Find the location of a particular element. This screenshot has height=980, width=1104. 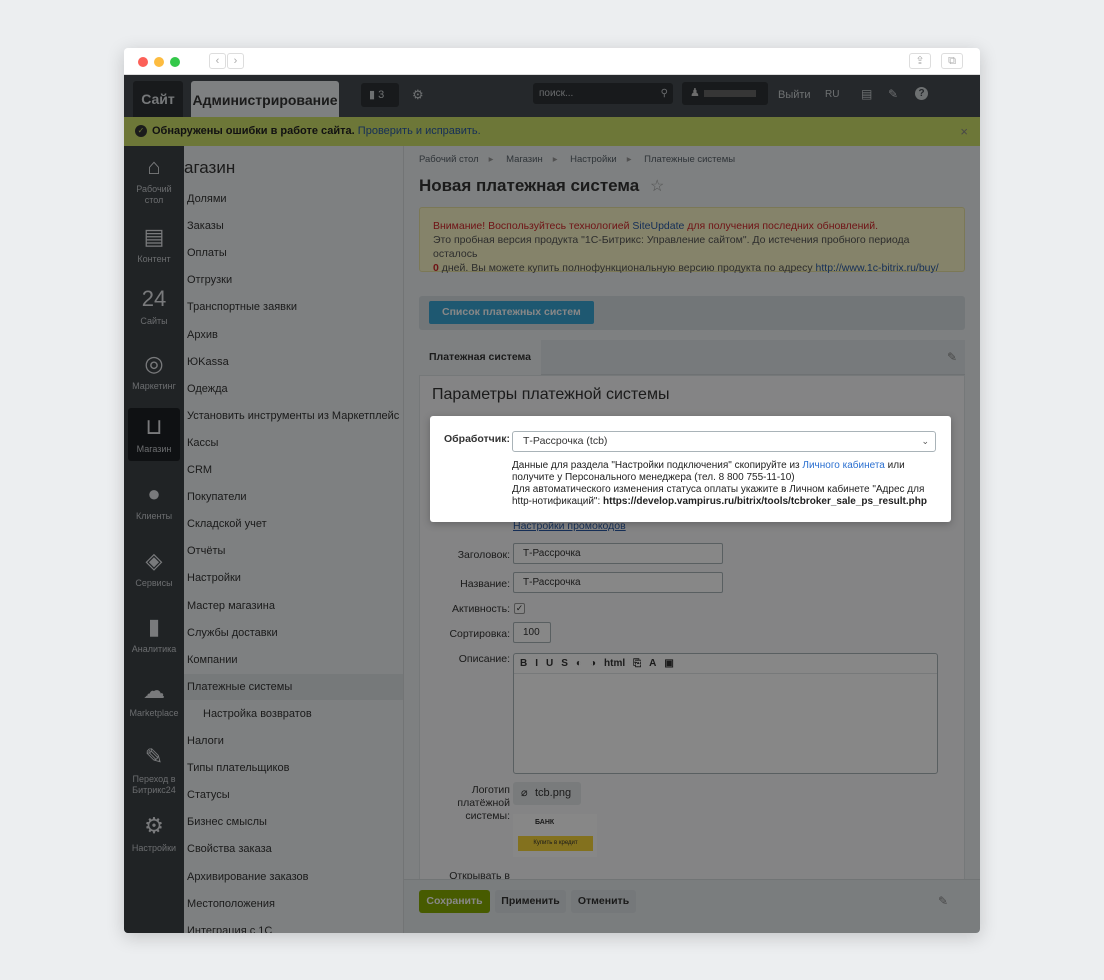

handler-value: Т-Рассрочка (tcb) is located at coordinates (565, 441).